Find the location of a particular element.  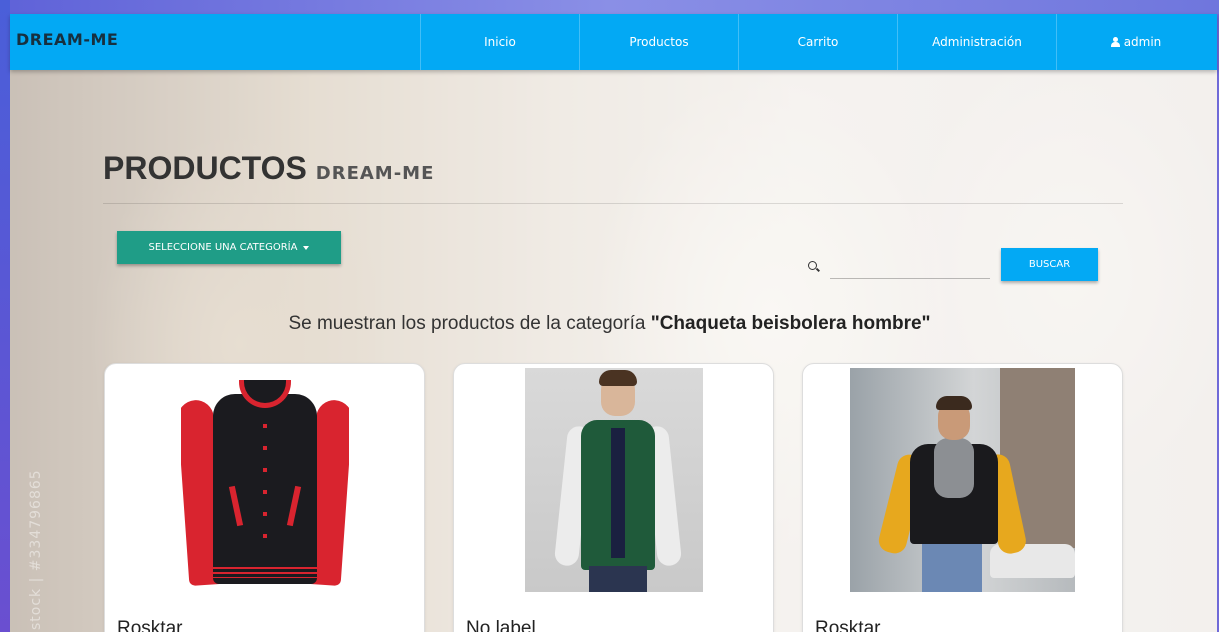

category-message-name: "Chaqueta beisbolera hombre" is located at coordinates (790, 323).